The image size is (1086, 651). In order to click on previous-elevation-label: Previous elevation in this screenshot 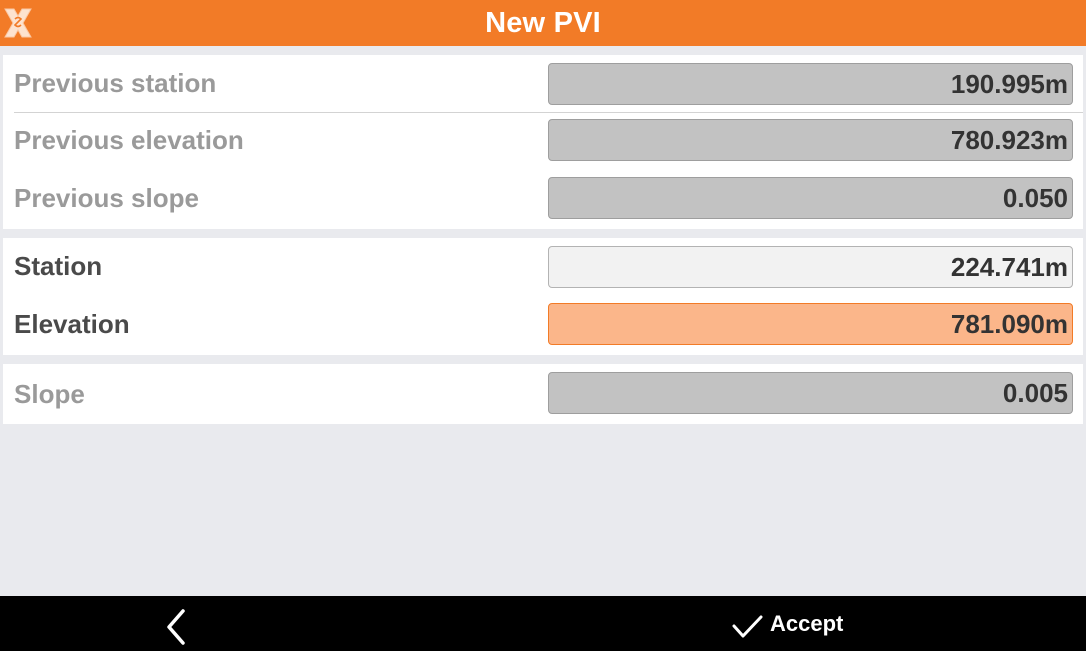, I will do `click(129, 140)`.